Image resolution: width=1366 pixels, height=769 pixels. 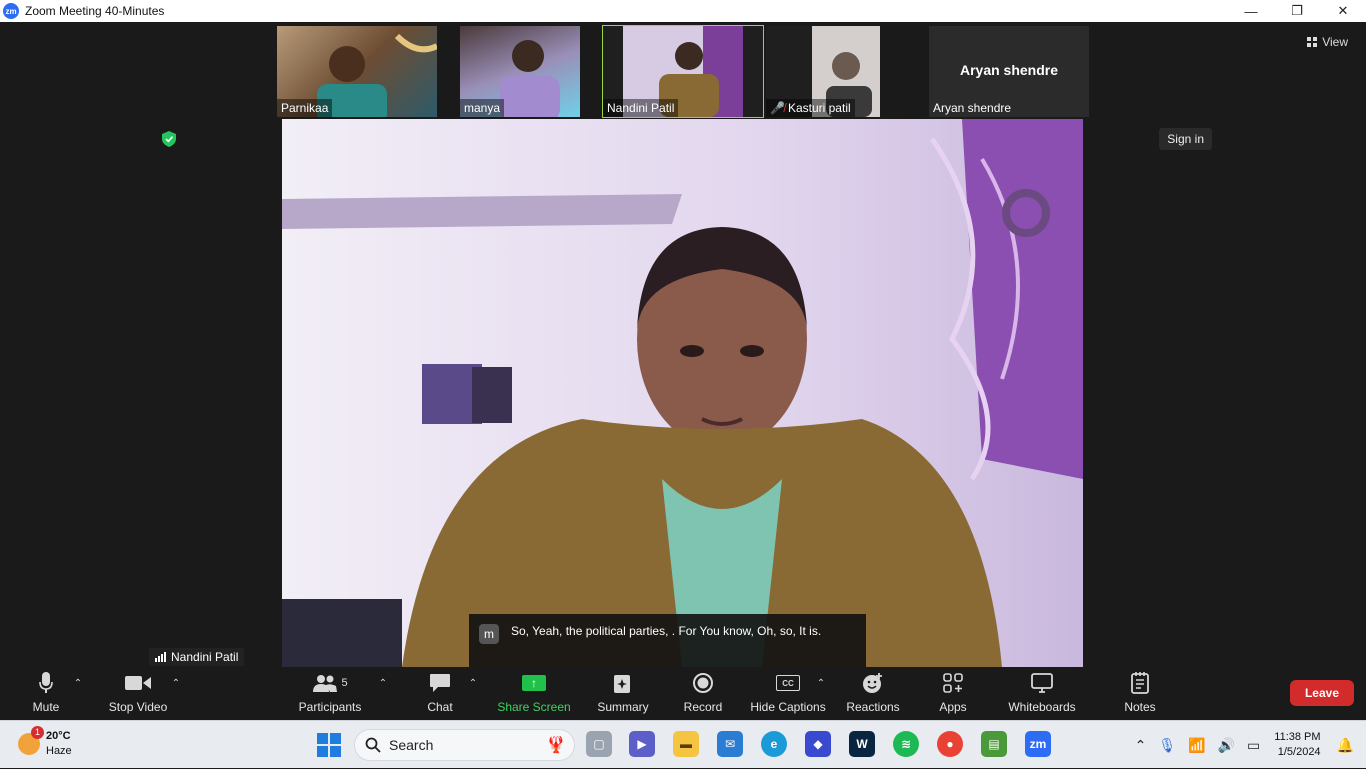 What do you see at coordinates (862, 744) in the screenshot?
I see `webex-icon: W` at bounding box center [862, 744].